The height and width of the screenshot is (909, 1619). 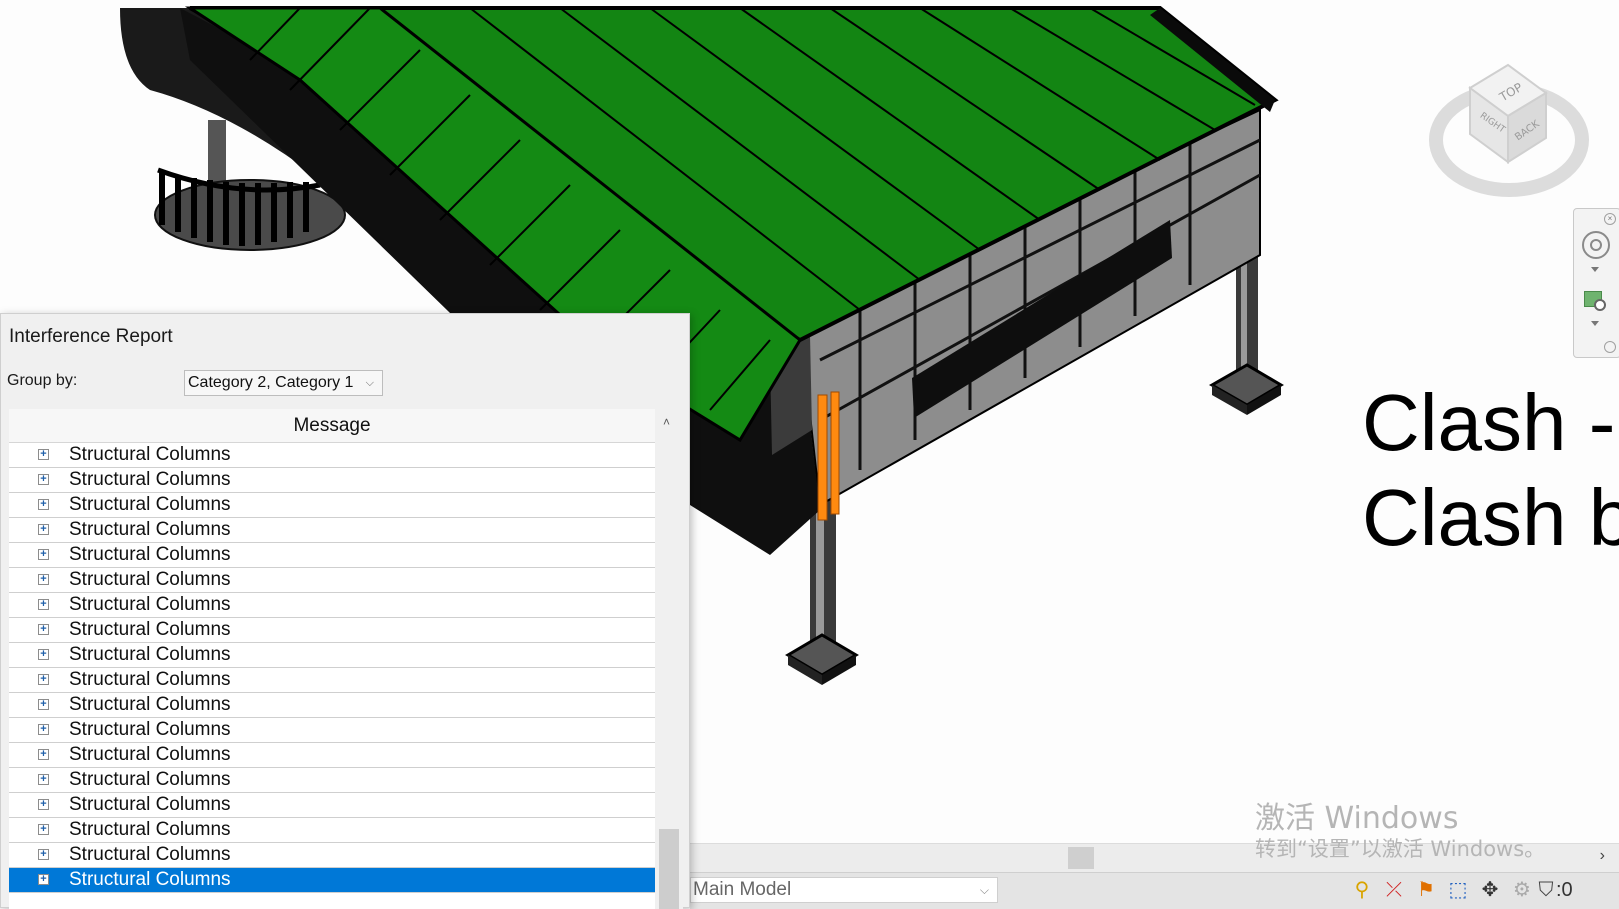 What do you see at coordinates (1596, 283) in the screenshot?
I see `navigation-bar: ×` at bounding box center [1596, 283].